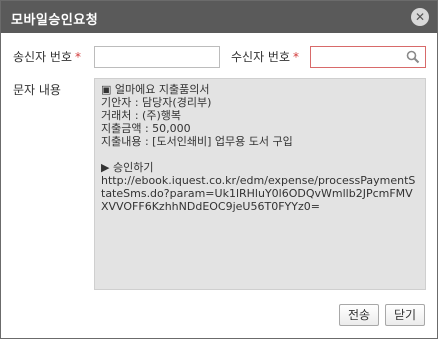 This screenshot has width=438, height=339. I want to click on receiver-number-label-text: 수신자 번호, so click(261, 57).